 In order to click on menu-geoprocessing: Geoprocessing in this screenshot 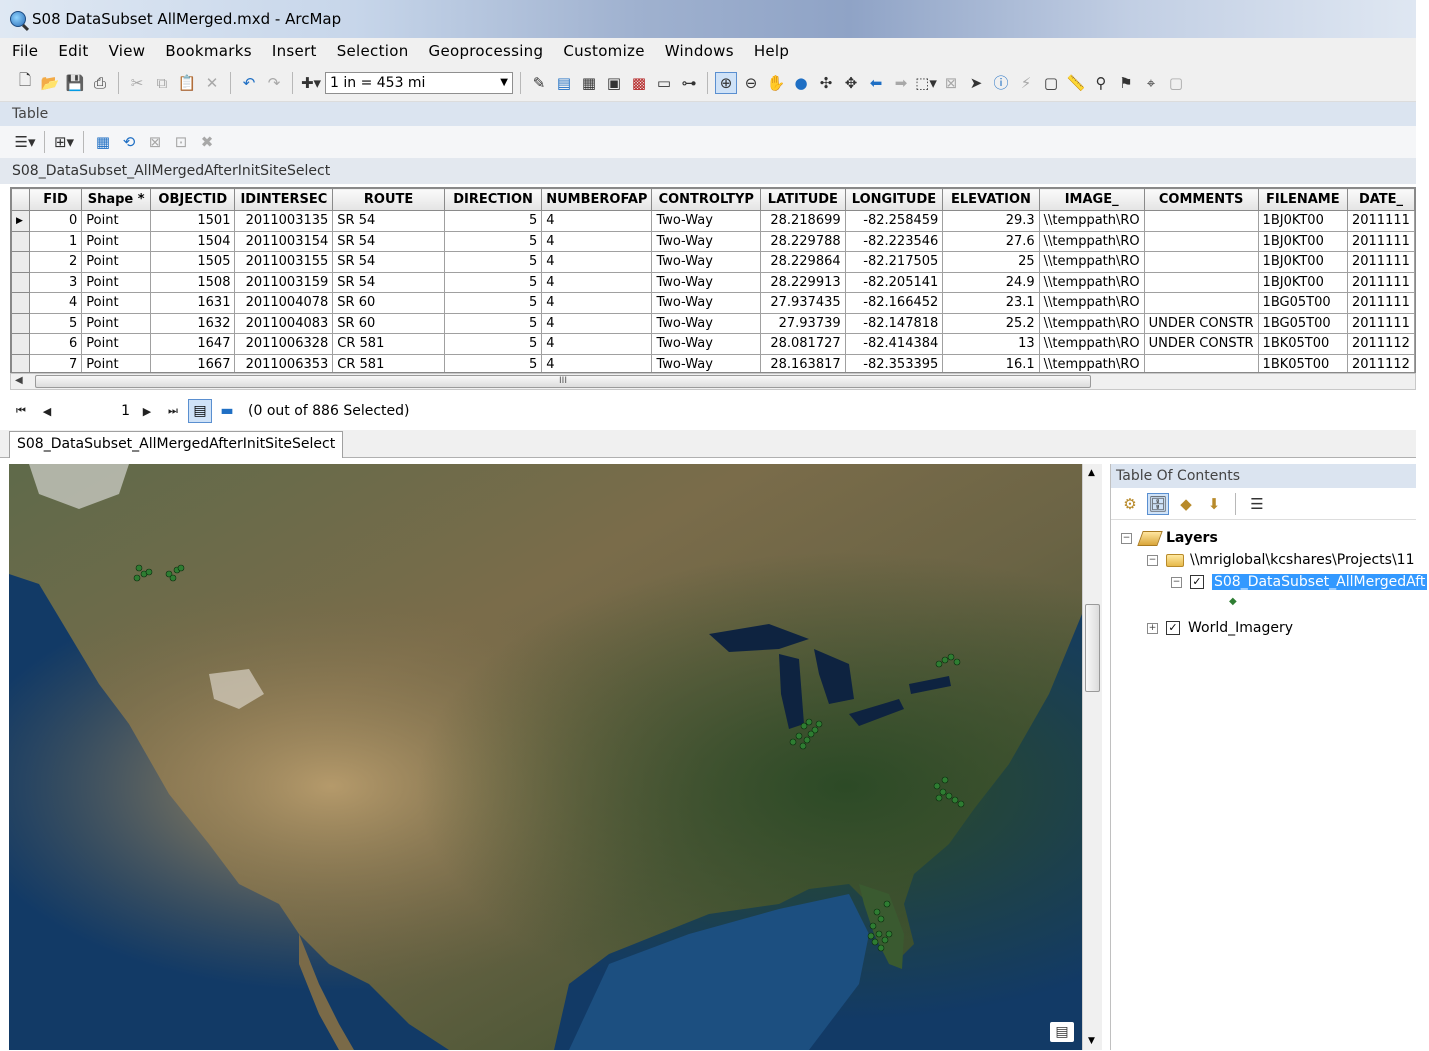, I will do `click(486, 51)`.